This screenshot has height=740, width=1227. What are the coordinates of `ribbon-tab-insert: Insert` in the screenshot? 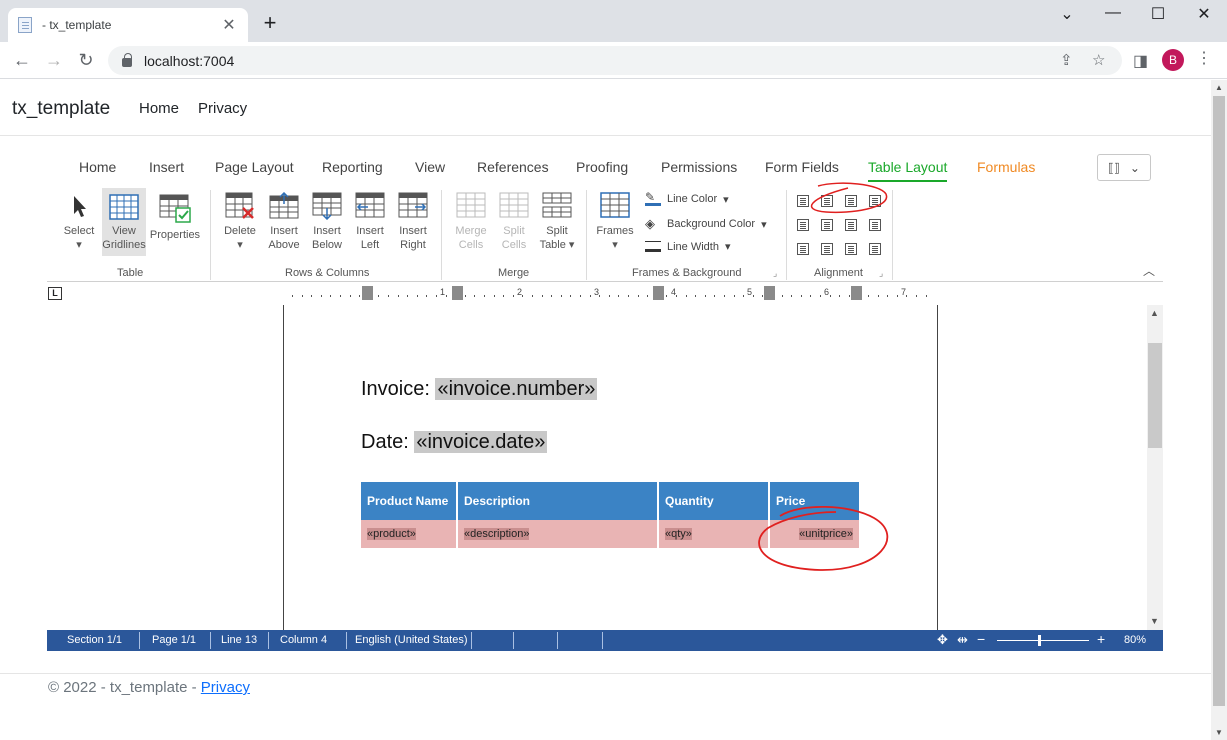 It's located at (166, 167).